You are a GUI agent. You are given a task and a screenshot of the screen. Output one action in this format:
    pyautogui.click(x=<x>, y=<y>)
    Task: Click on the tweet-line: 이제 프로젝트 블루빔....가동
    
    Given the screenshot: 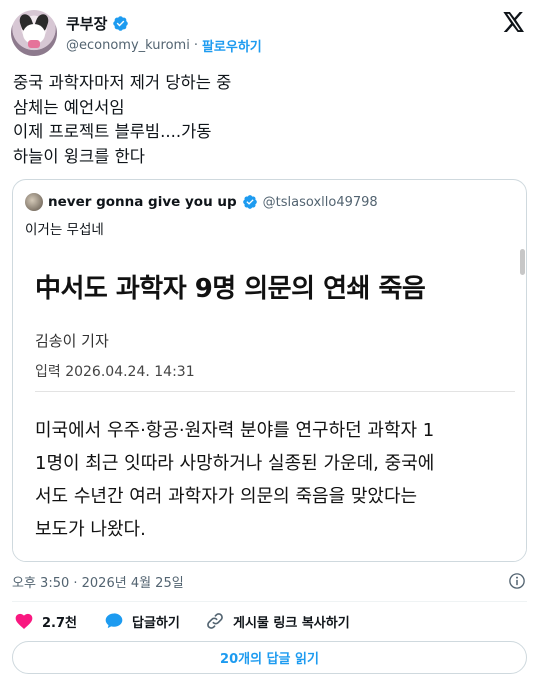 What is the action you would take?
    pyautogui.click(x=112, y=131)
    